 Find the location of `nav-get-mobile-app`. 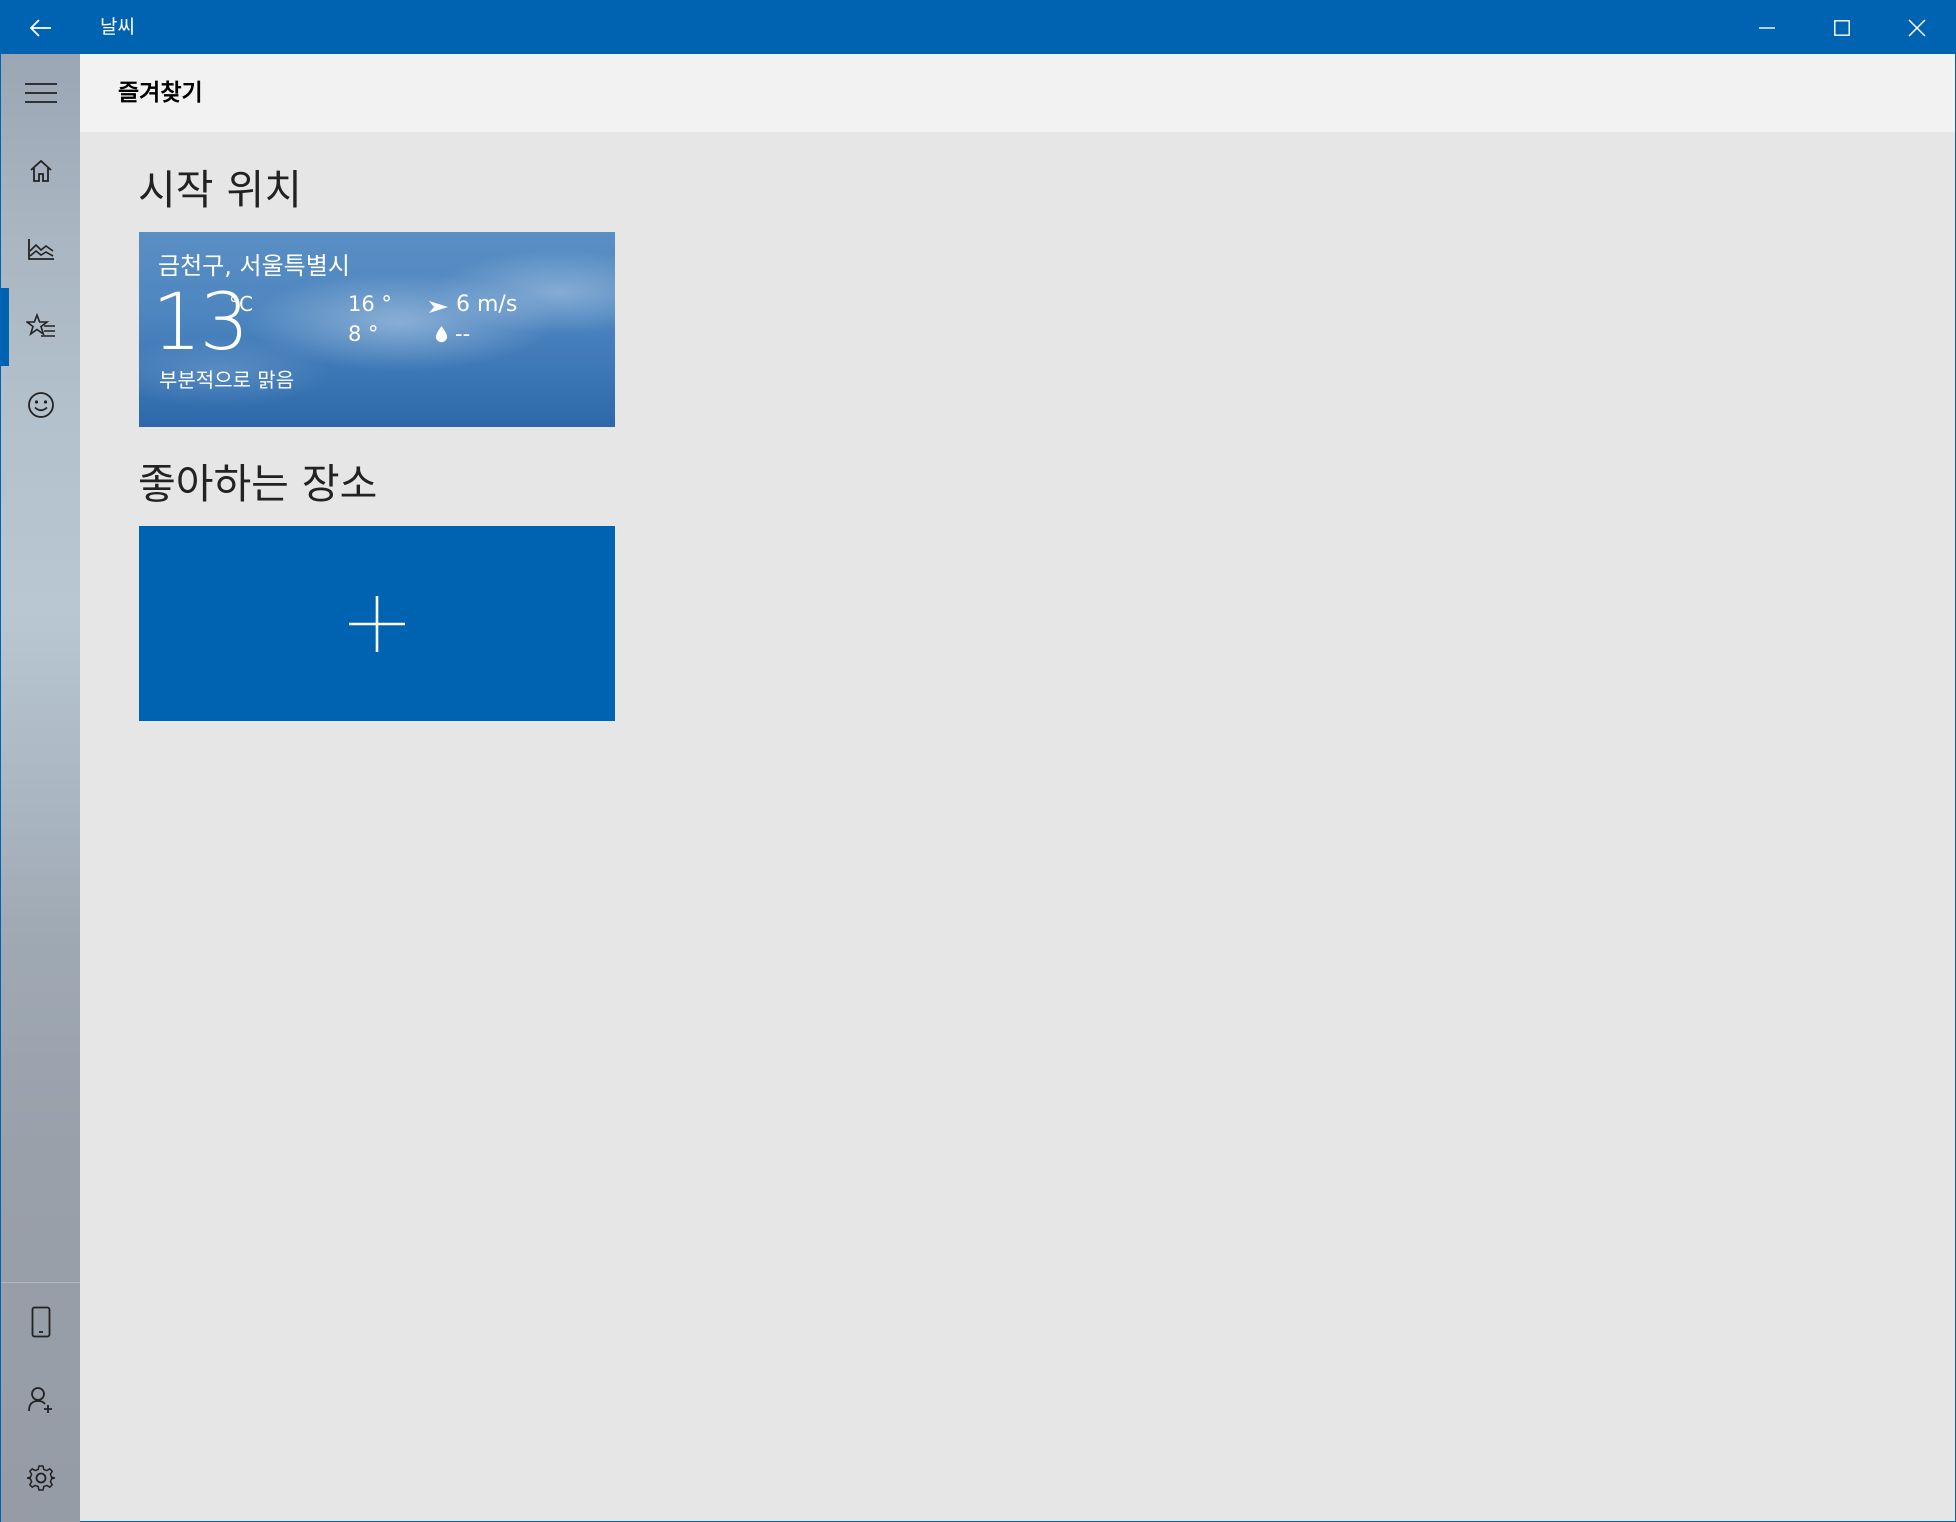

nav-get-mobile-app is located at coordinates (40, 1322).